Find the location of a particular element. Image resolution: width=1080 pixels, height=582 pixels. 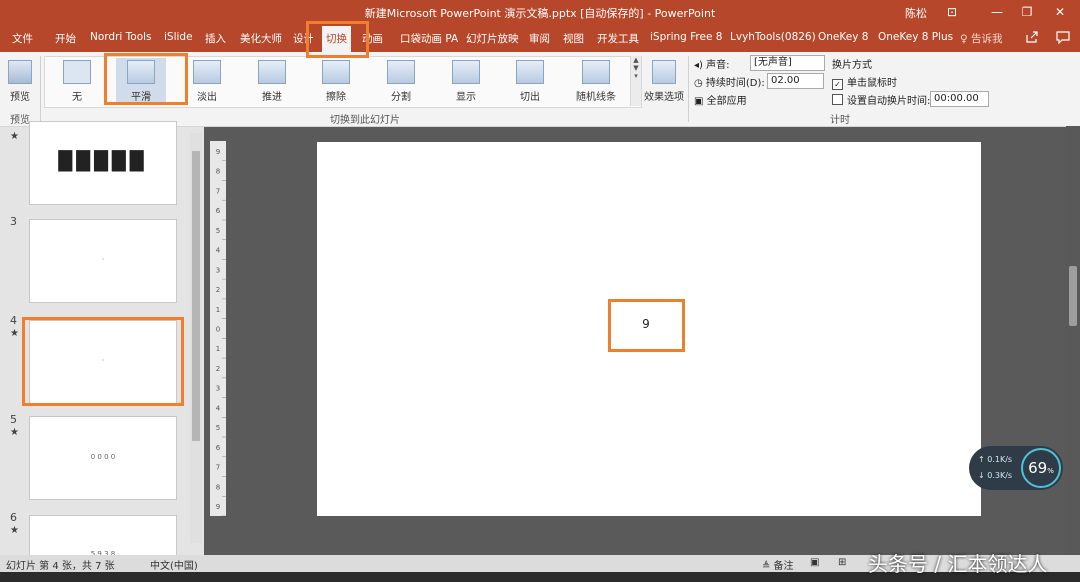

memory-percent-unit: % is located at coordinates (1050, 471).